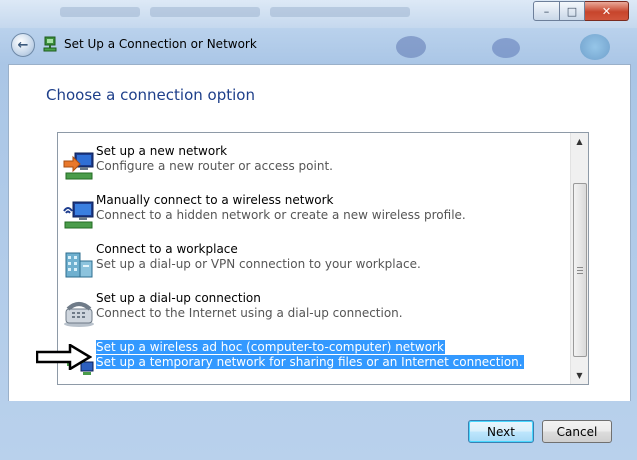 This screenshot has width=637, height=460. What do you see at coordinates (607, 11) in the screenshot?
I see `close-button: ✕` at bounding box center [607, 11].